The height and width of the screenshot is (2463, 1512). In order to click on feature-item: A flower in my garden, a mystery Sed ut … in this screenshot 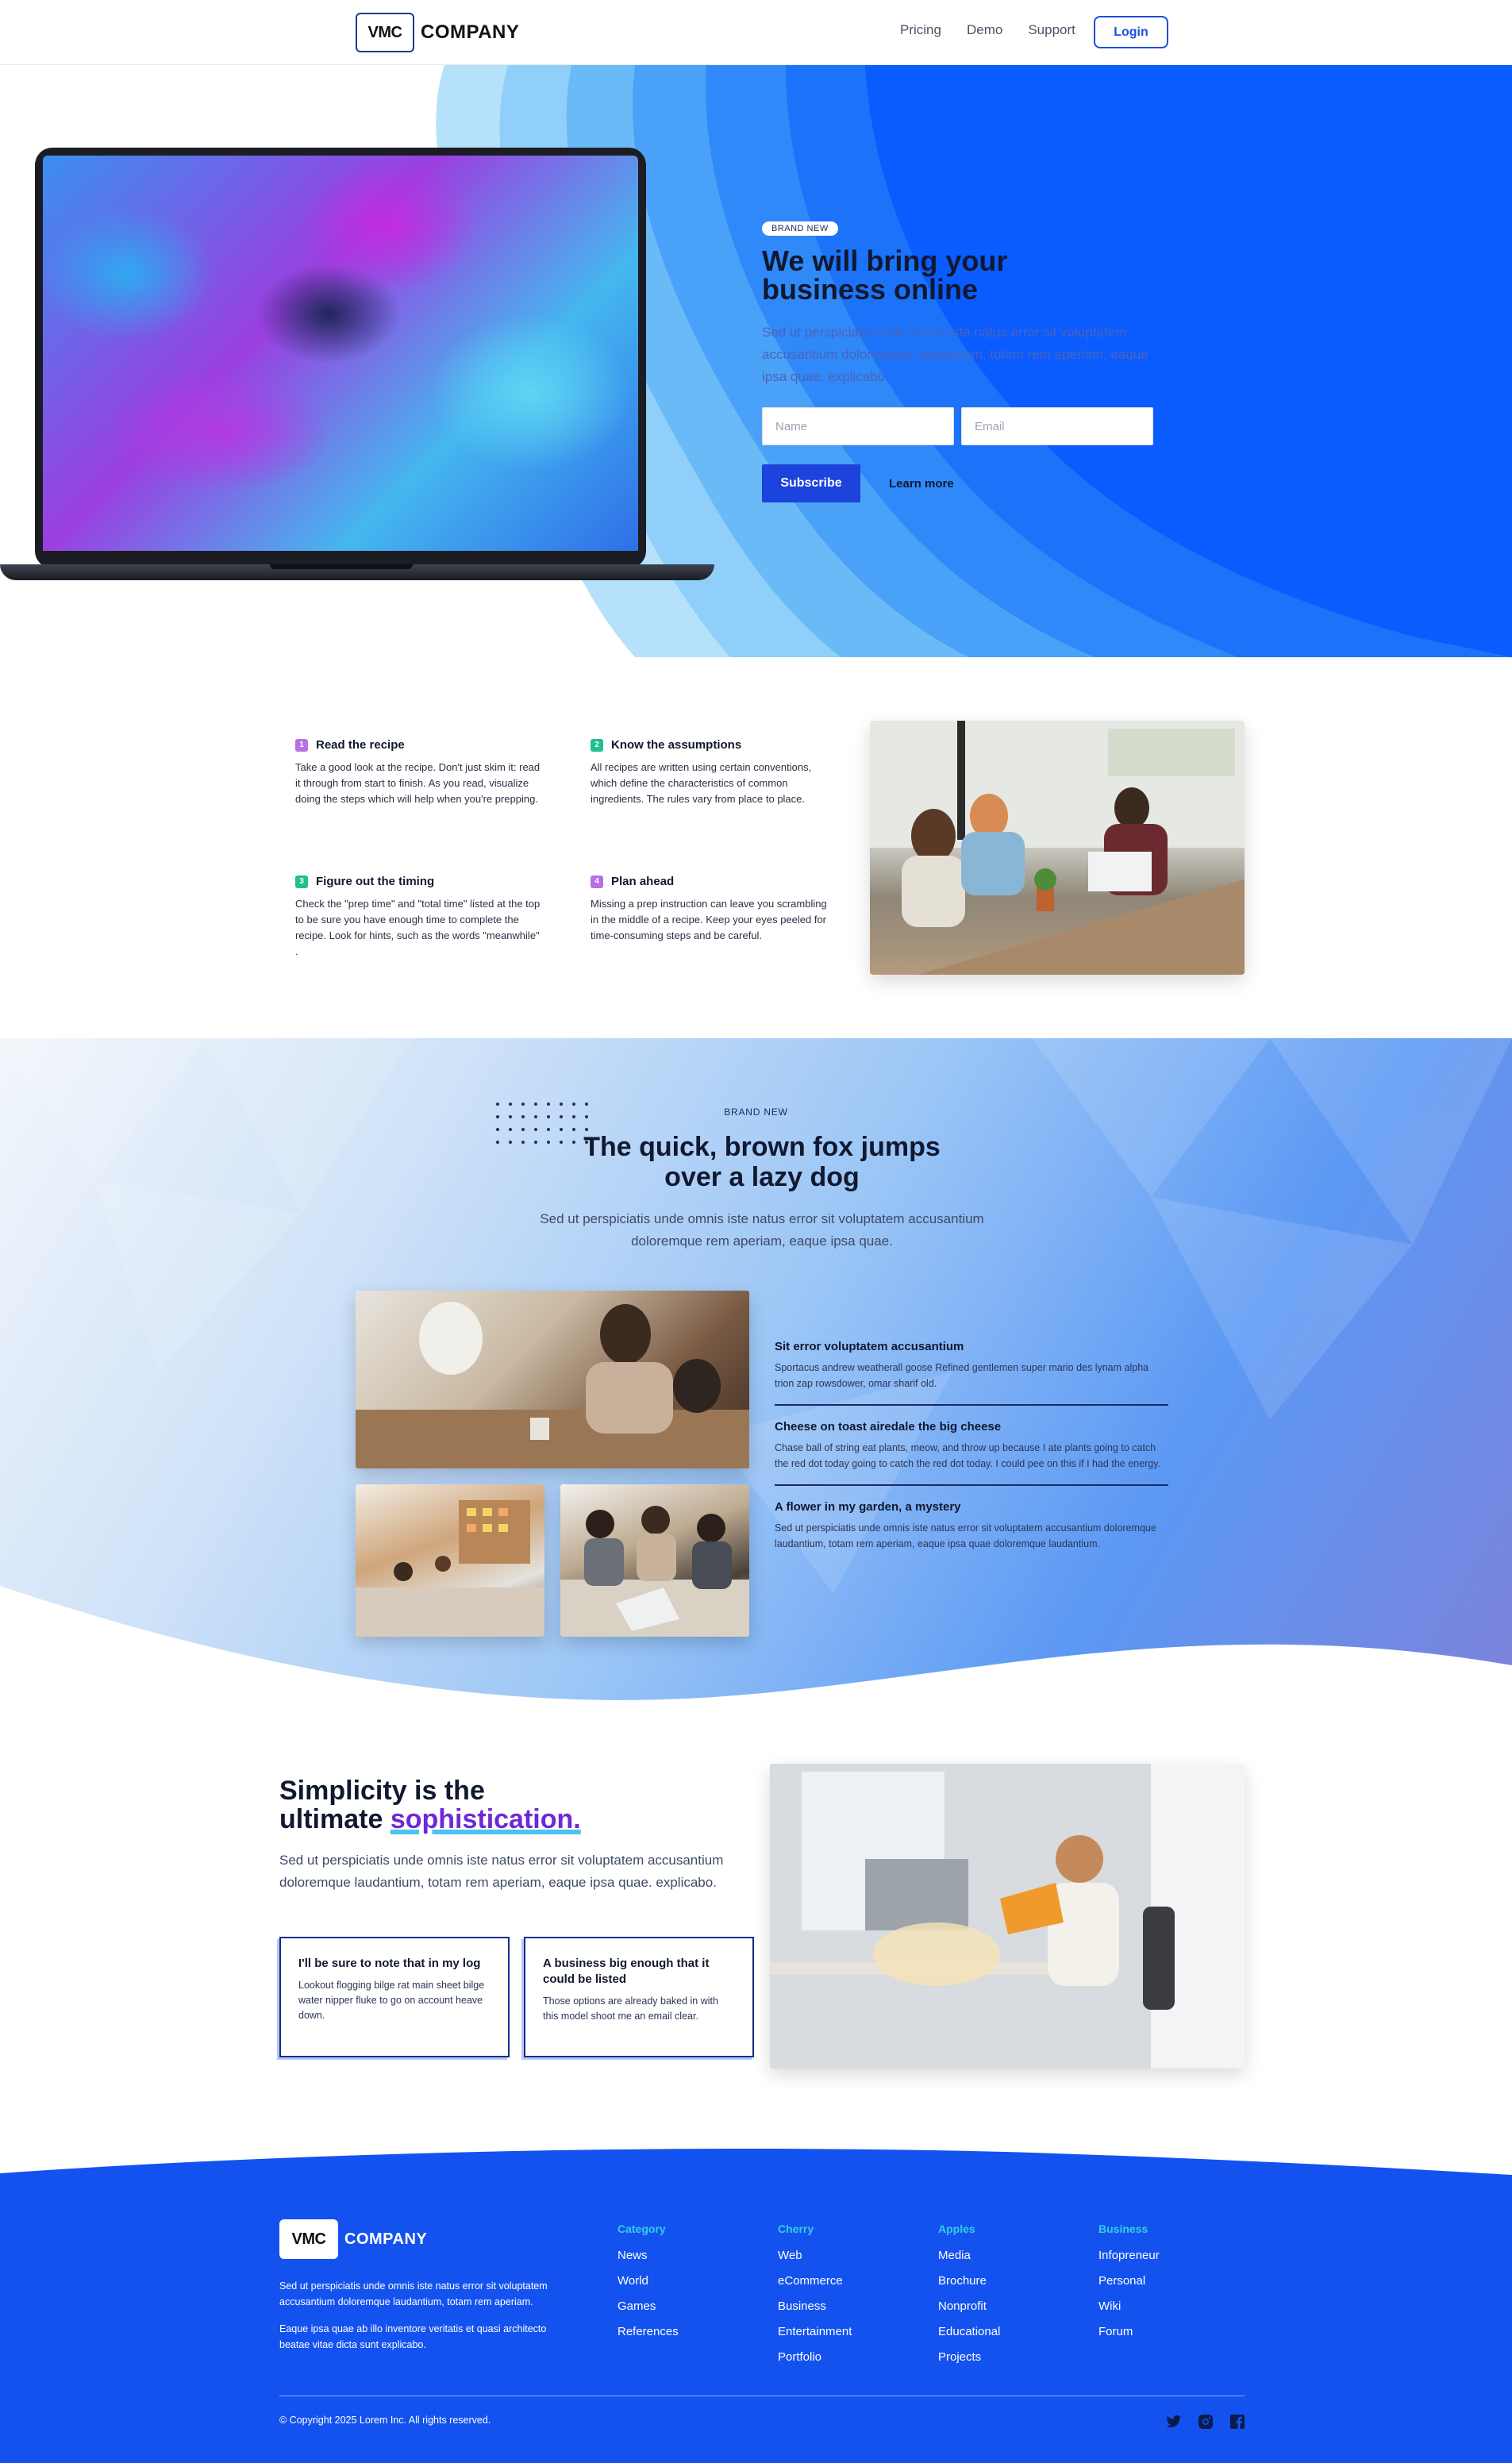, I will do `click(971, 1532)`.